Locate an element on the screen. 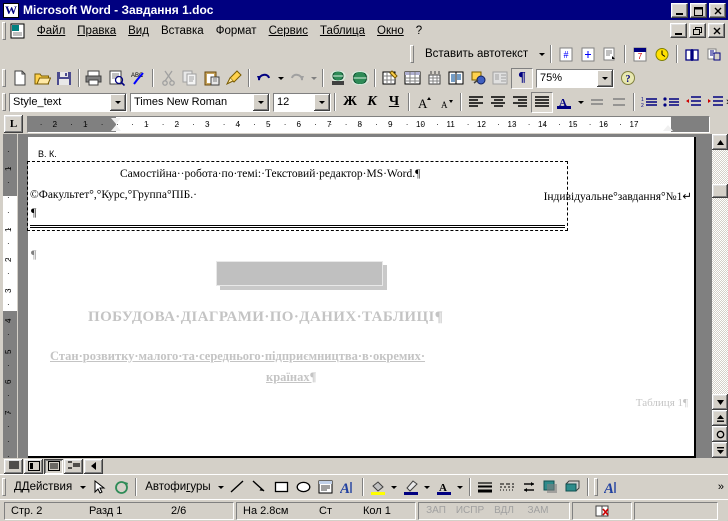  tables-and-borders-icon is located at coordinates (390, 78).